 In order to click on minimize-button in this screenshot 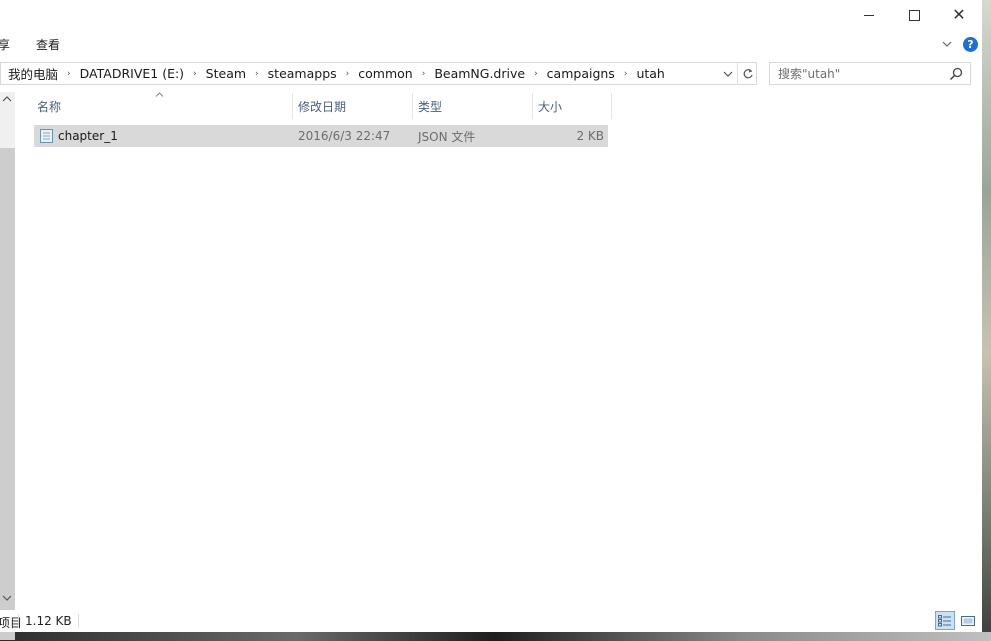, I will do `click(869, 15)`.